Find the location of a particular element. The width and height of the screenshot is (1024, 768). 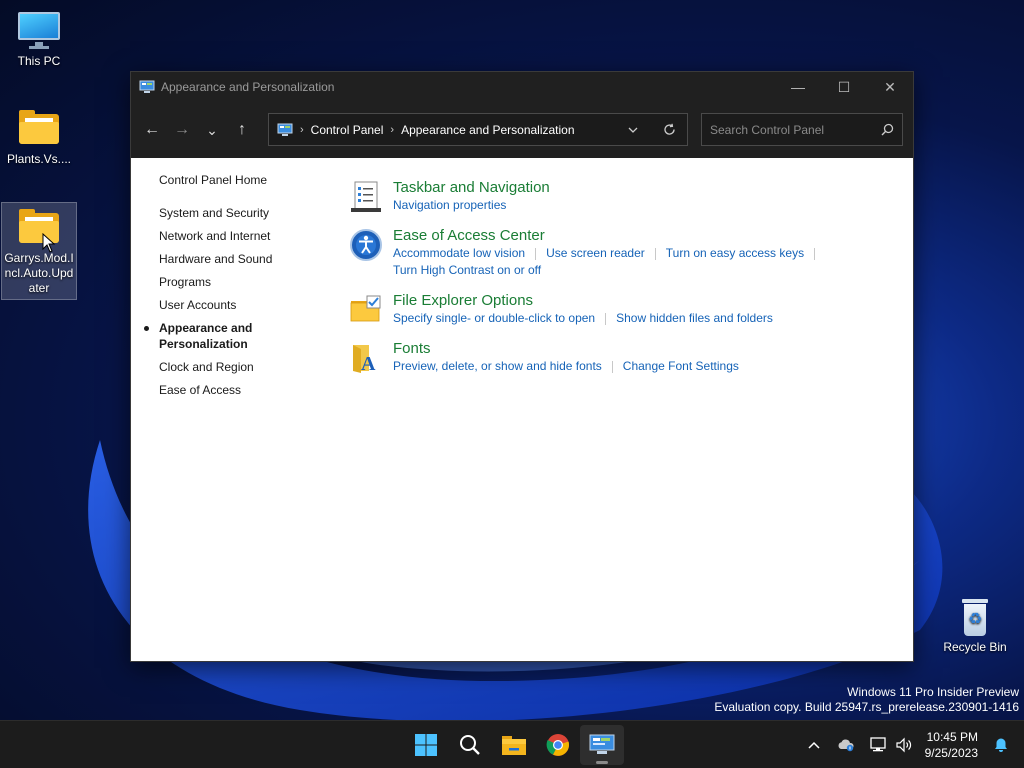

link-navigation-properties: Navigation properties is located at coordinates (449, 205).